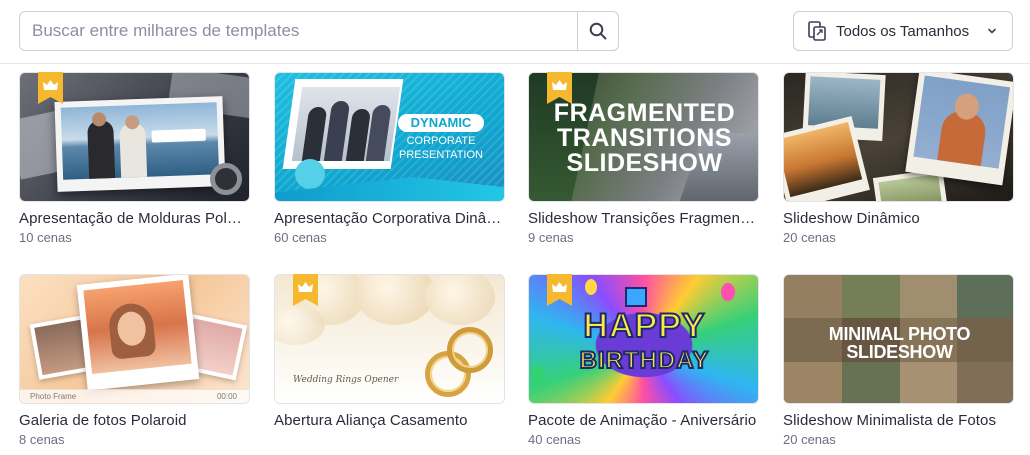 This screenshot has height=455, width=1030. Describe the element at coordinates (898, 218) in the screenshot. I see `template-title: Slideshow Dinâmico` at that location.